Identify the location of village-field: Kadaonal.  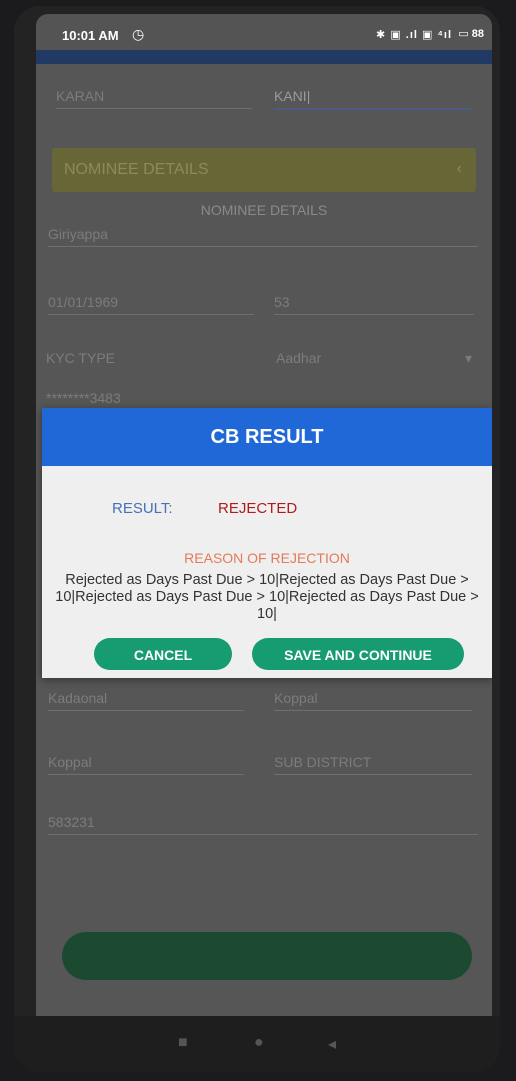
(146, 700).